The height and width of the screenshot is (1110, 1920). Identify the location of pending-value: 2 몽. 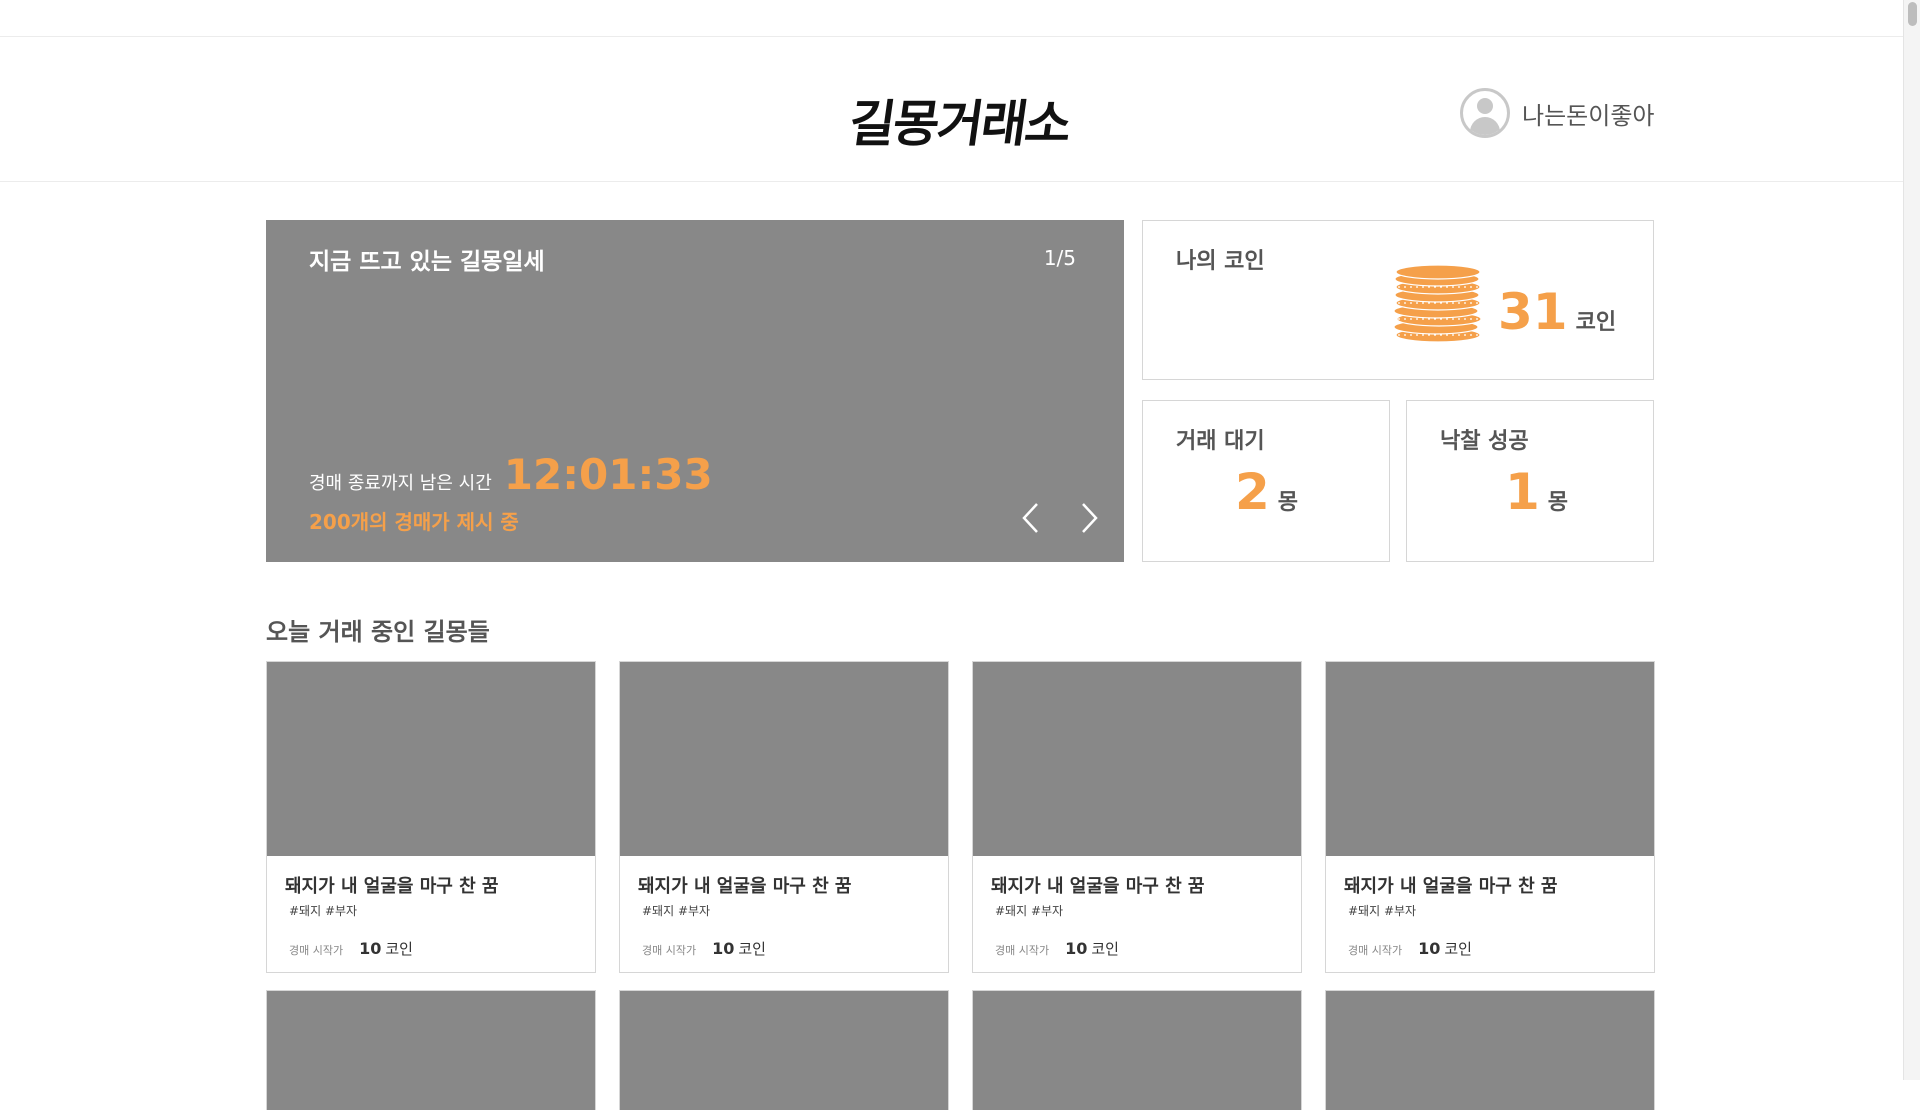
(1266, 492).